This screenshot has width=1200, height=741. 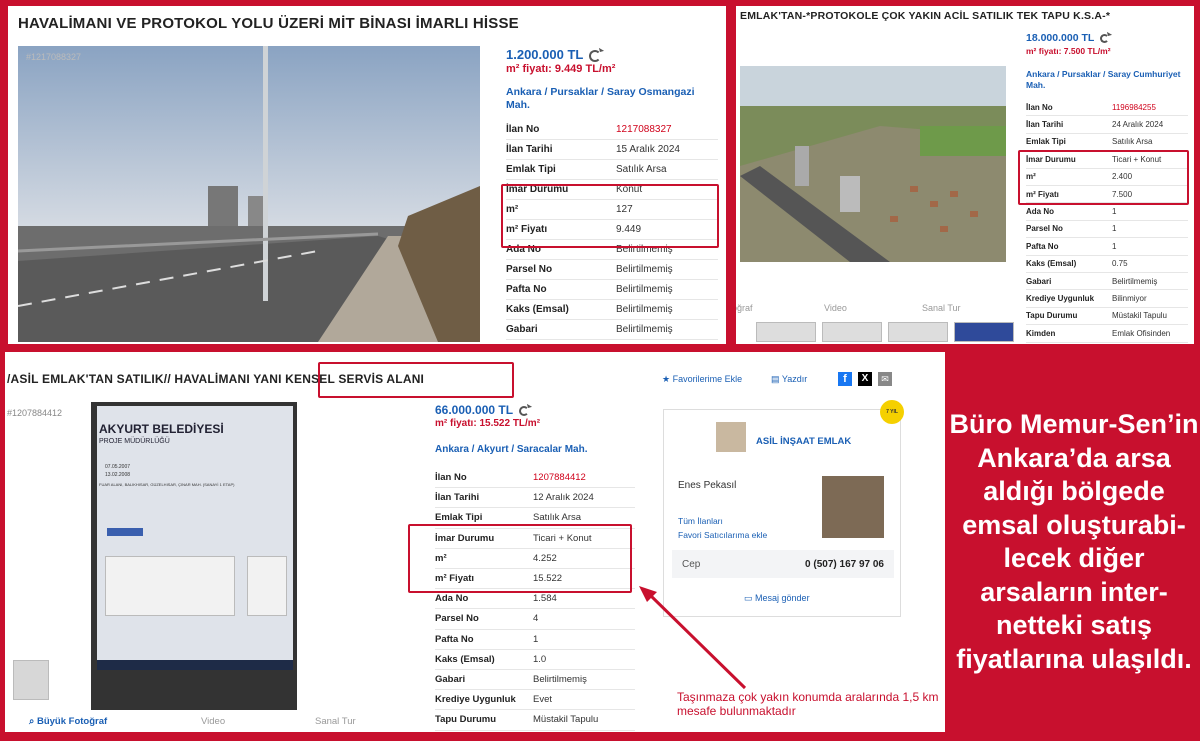 I want to click on detail-value: Müstakil Tapulu, so click(x=566, y=720).